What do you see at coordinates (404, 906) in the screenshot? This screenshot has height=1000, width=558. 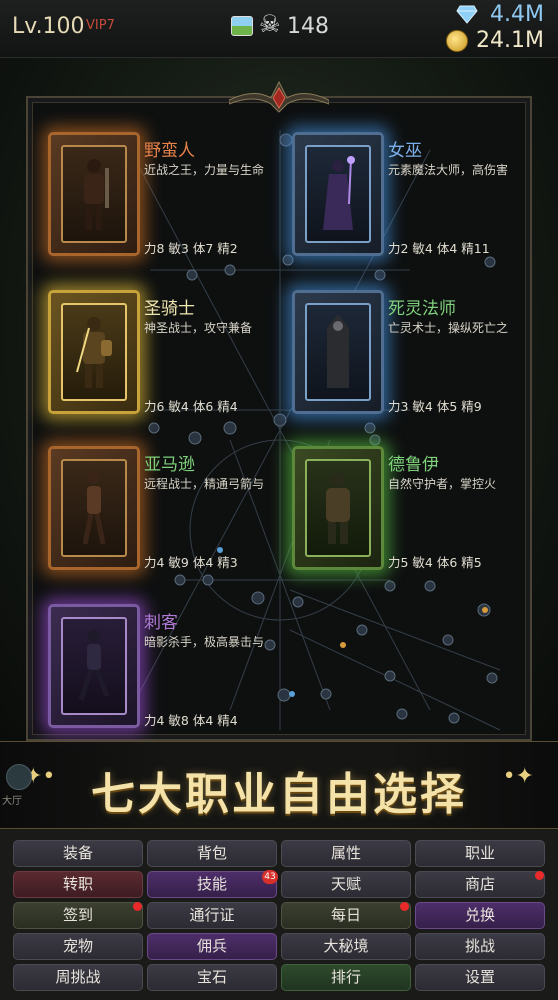 I see `daily-notification-dot` at bounding box center [404, 906].